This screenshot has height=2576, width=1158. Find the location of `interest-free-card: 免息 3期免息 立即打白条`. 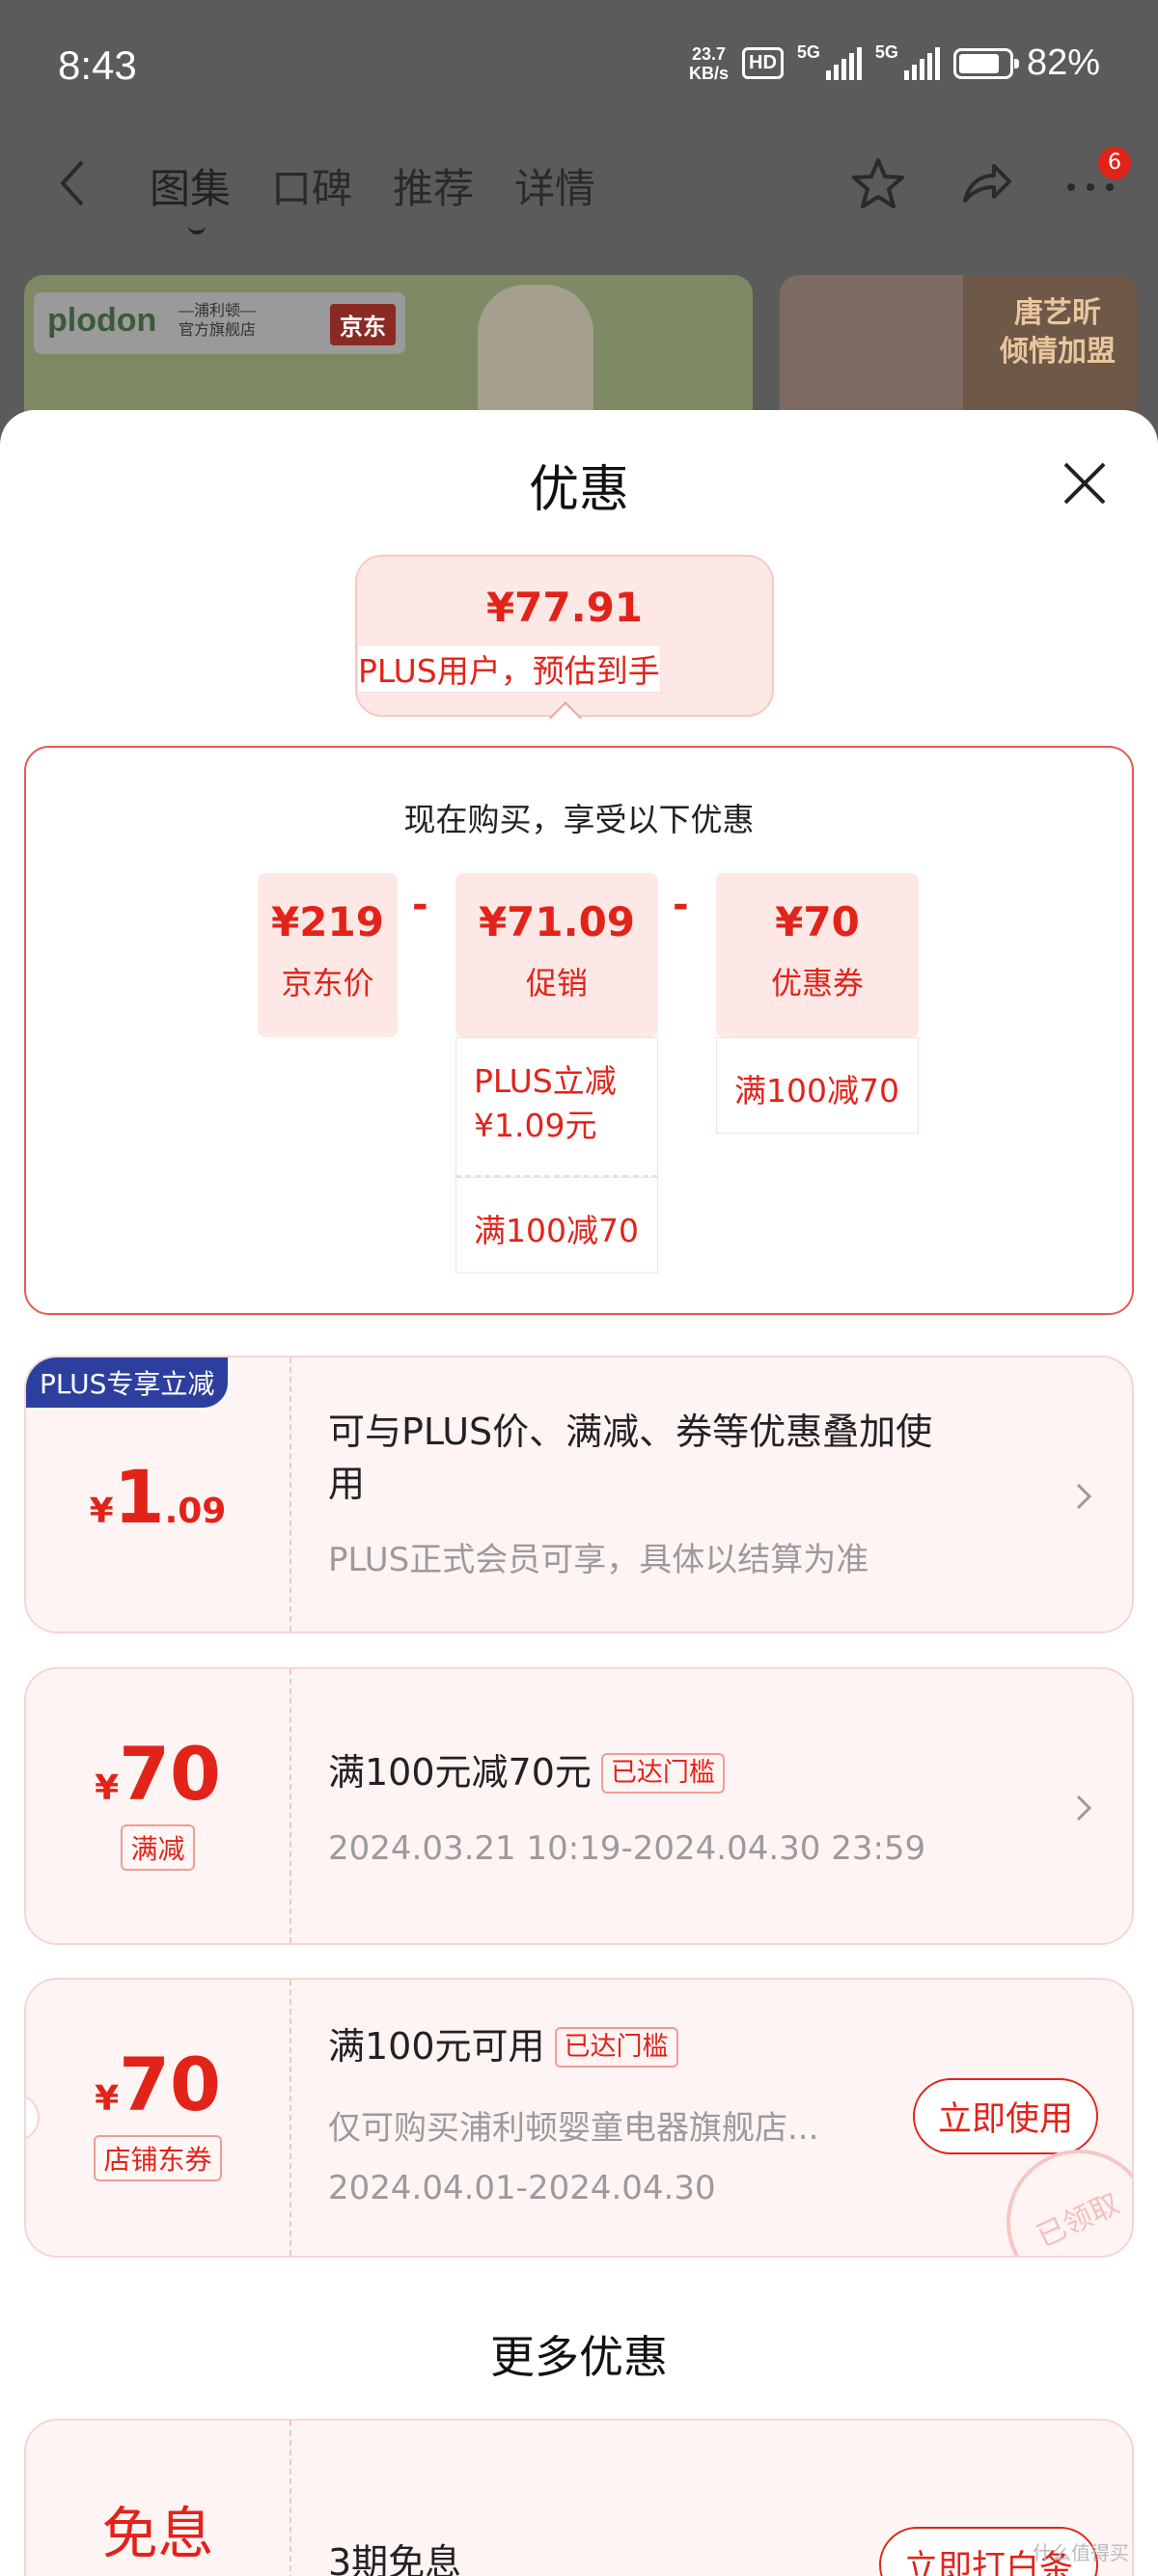

interest-free-card: 免息 3期免息 立即打白条 is located at coordinates (579, 2497).